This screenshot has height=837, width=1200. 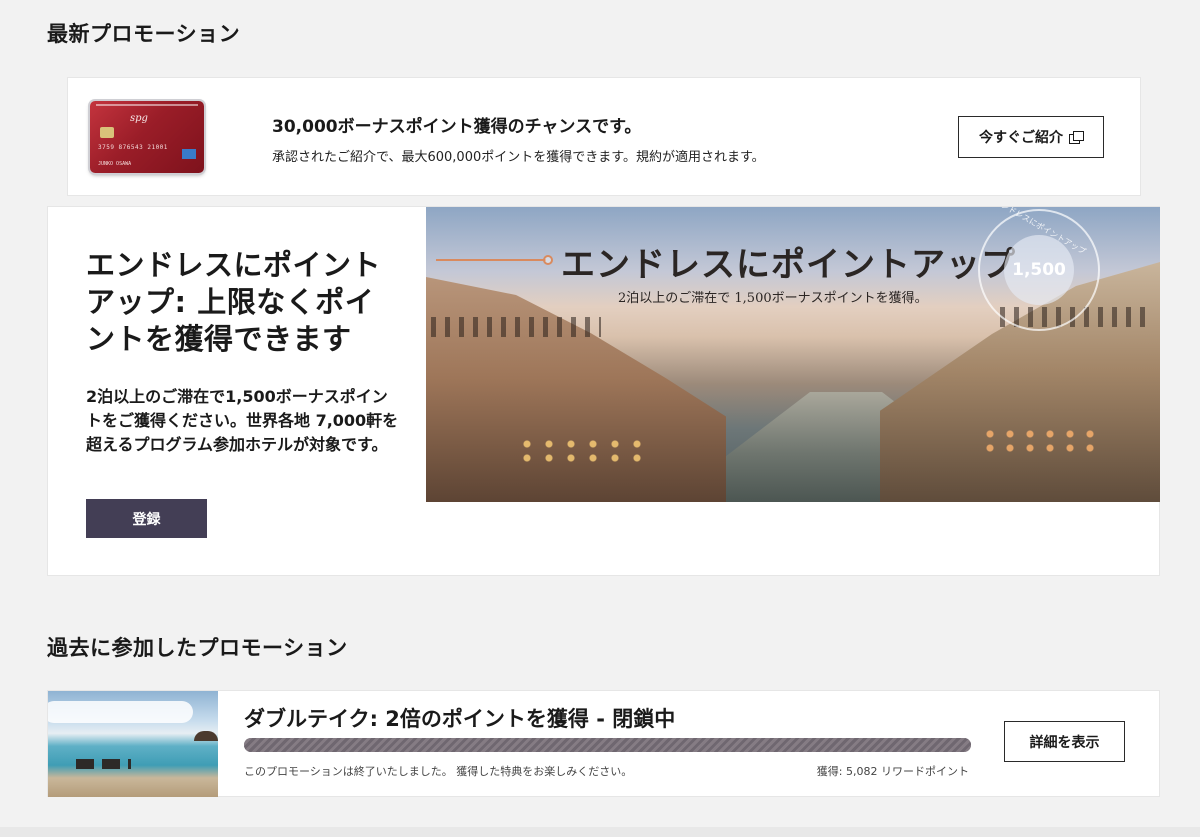 What do you see at coordinates (139, 118) in the screenshot?
I see `card-logo: spg` at bounding box center [139, 118].